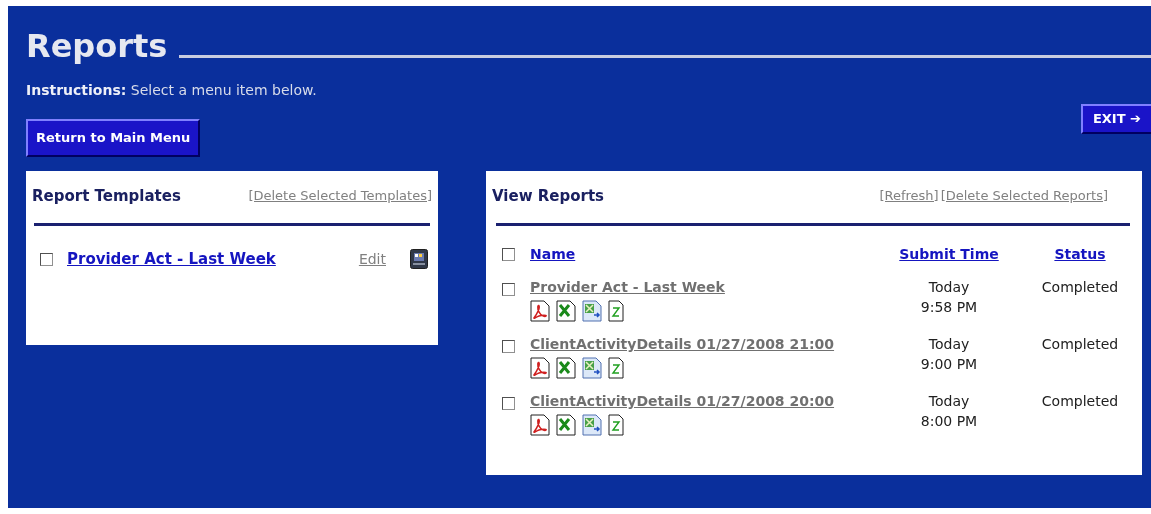 The height and width of the screenshot is (514, 1151). Describe the element at coordinates (1115, 119) in the screenshot. I see `exit-button: EXIT ➔` at that location.